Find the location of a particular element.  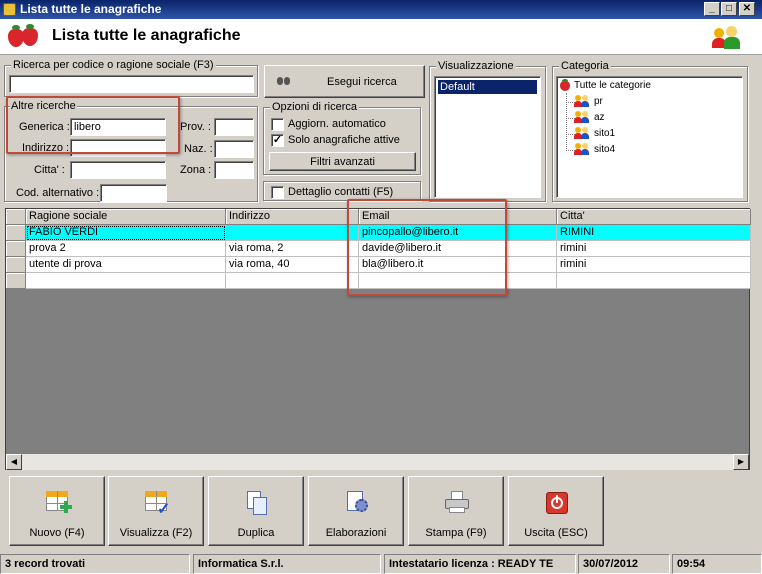

citta-input is located at coordinates (118, 170).